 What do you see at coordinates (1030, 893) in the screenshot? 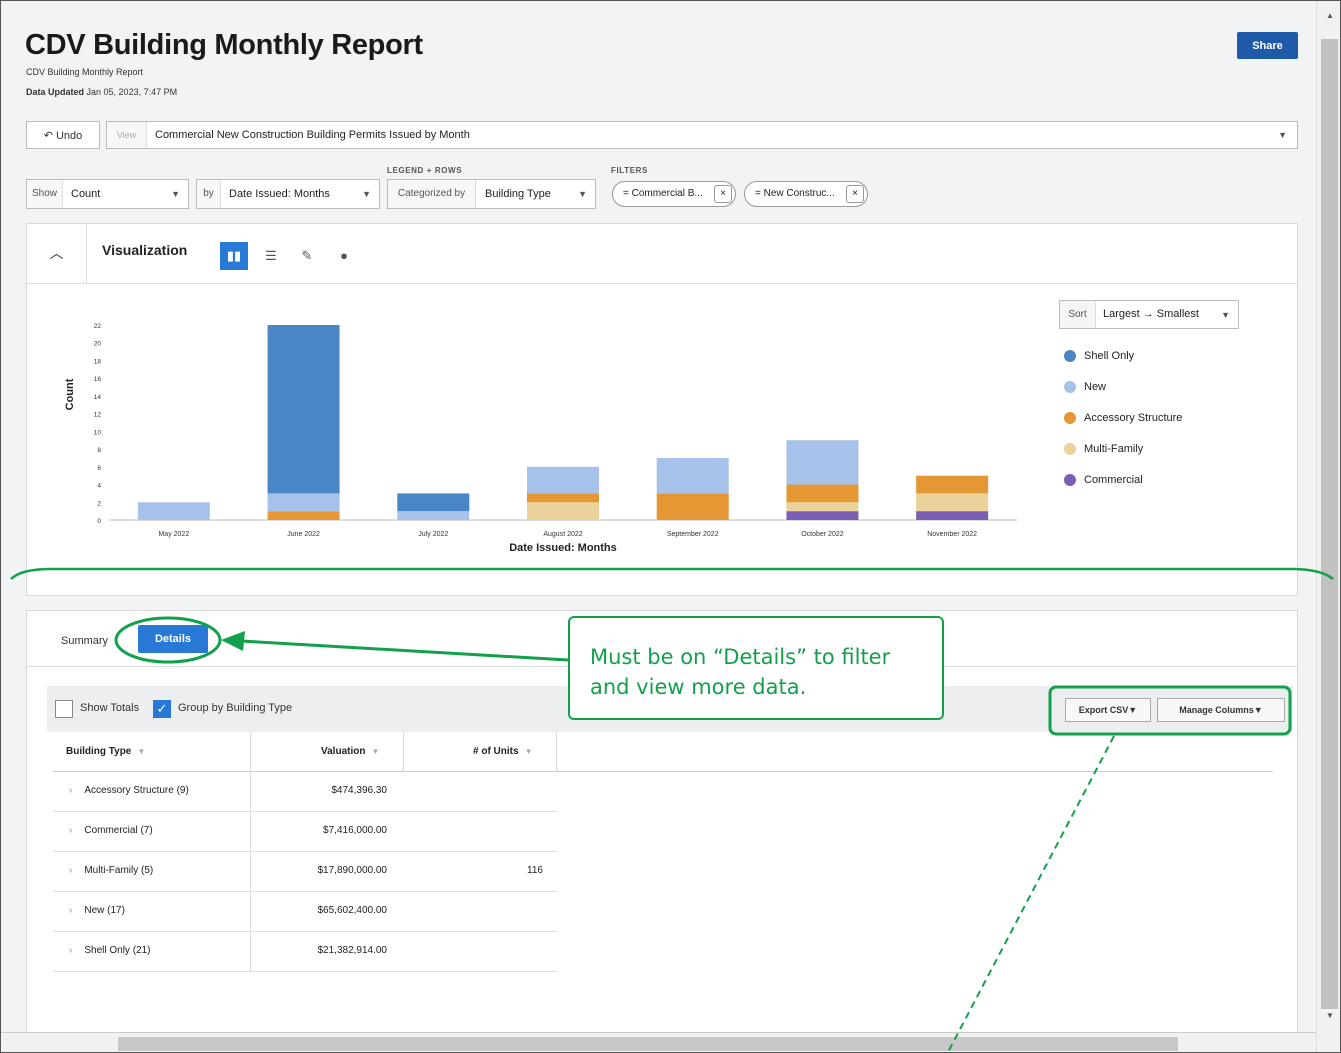
I see `annotation-dashed-line` at bounding box center [1030, 893].